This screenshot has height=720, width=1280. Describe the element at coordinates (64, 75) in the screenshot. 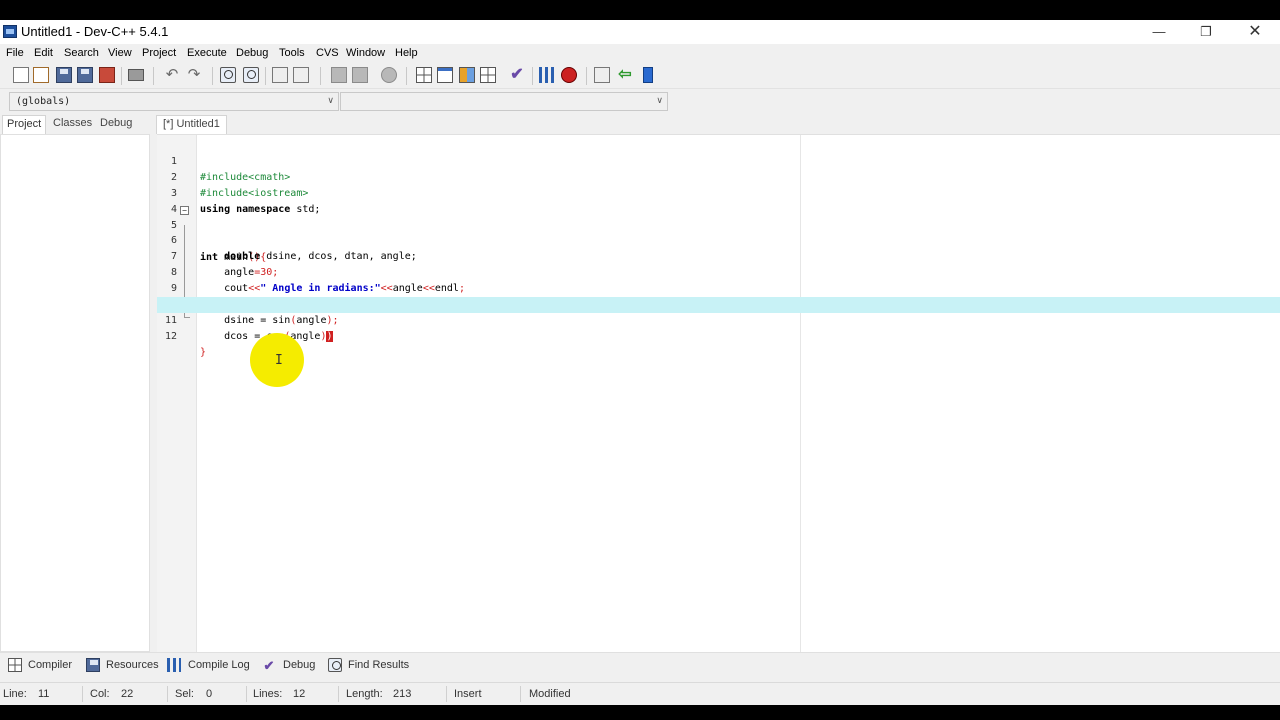

I see `save-icon` at that location.